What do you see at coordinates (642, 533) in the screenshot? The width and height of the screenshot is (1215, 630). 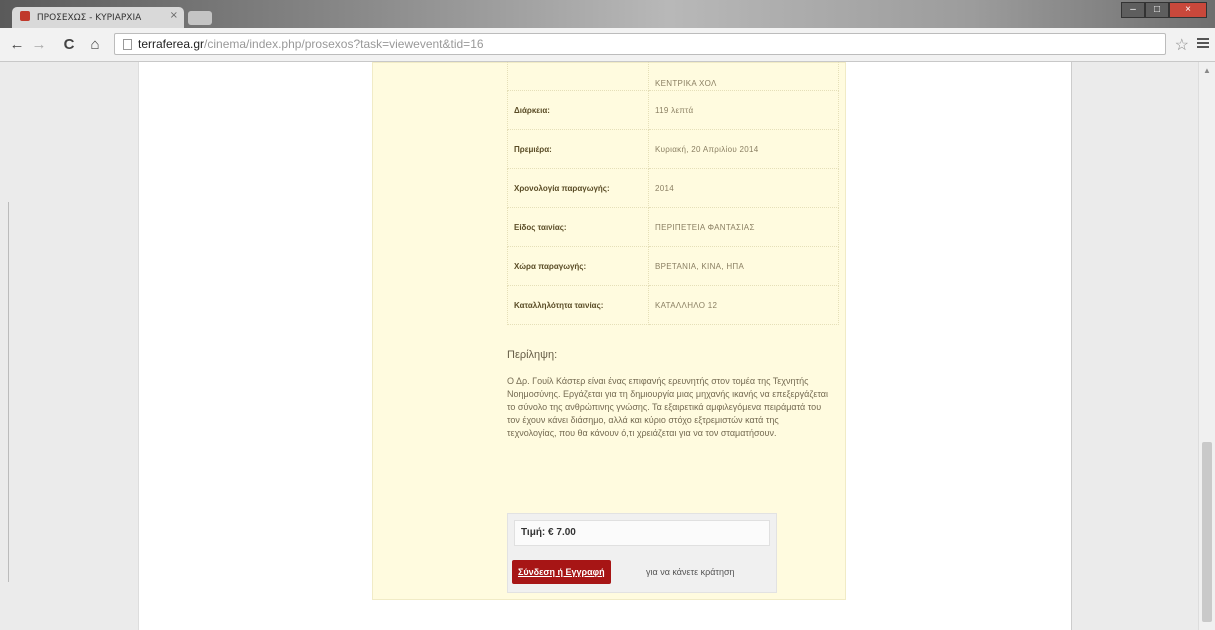 I see `price-label: Τιμή: € 7.00` at bounding box center [642, 533].